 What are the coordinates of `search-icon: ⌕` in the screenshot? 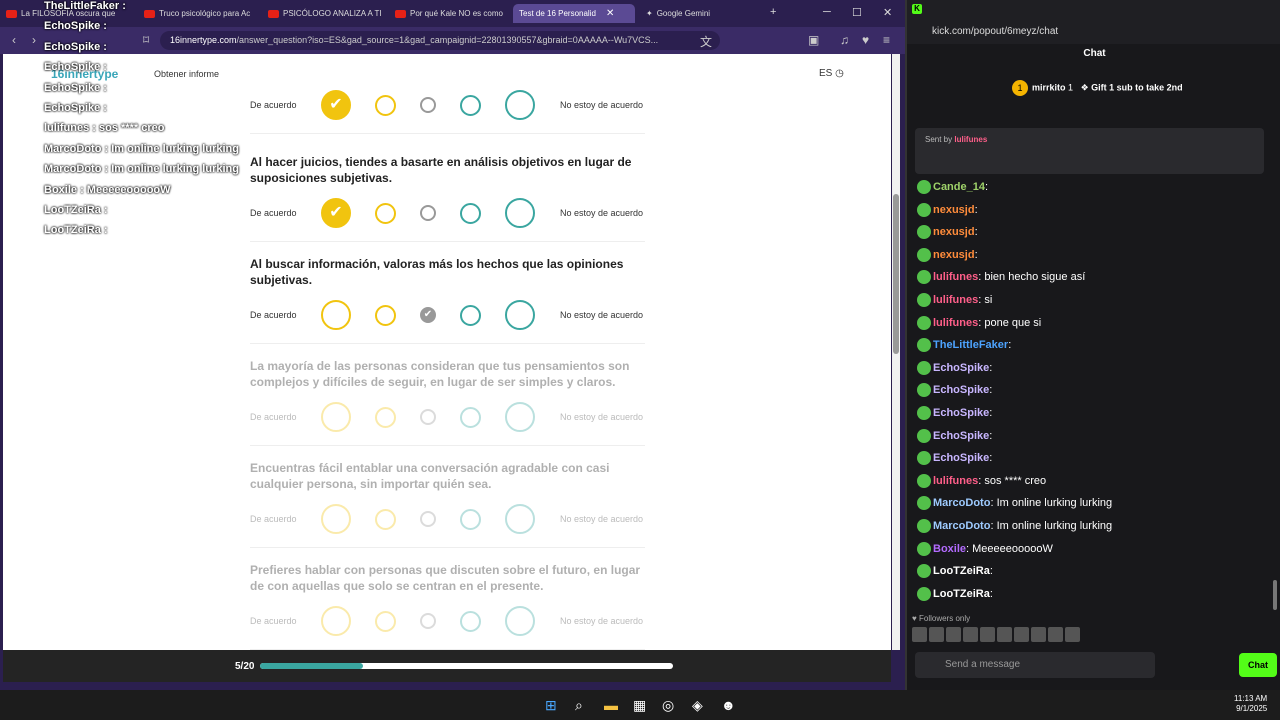 It's located at (579, 705).